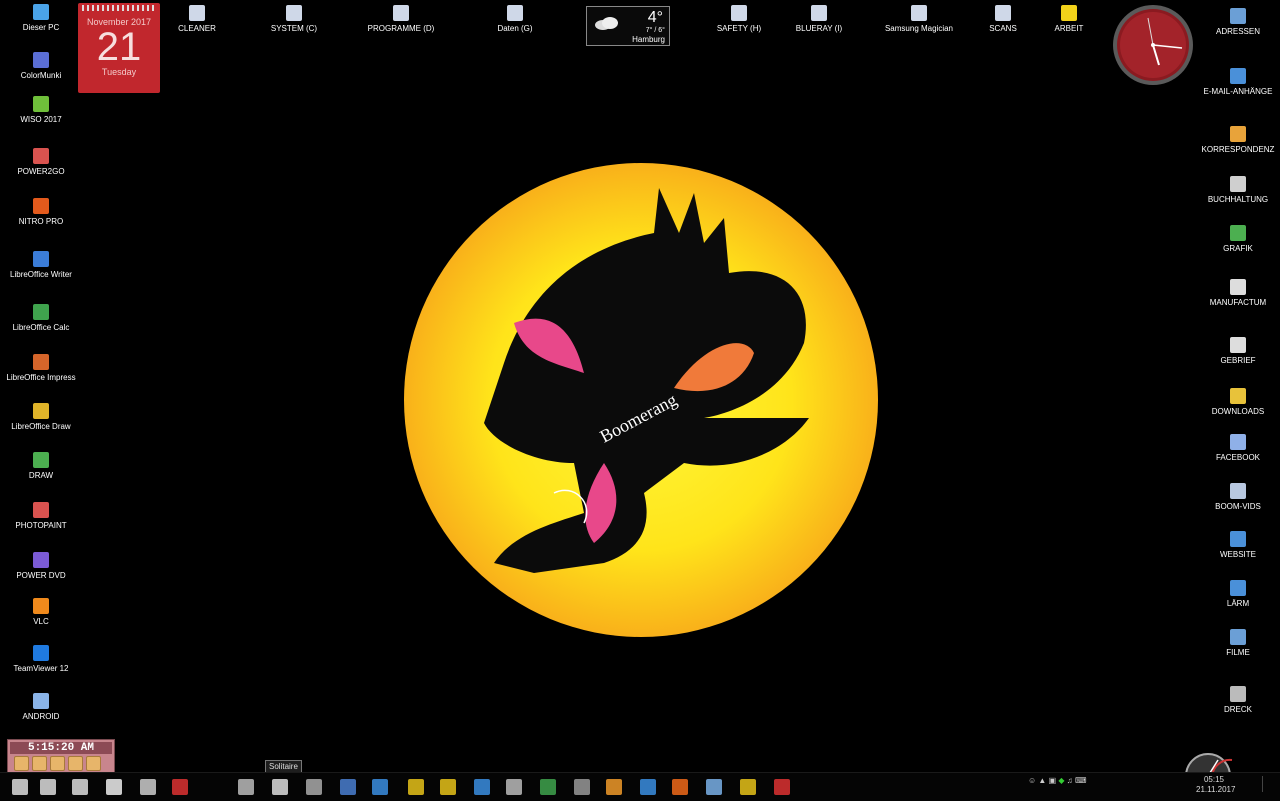 The width and height of the screenshot is (1280, 801). Describe the element at coordinates (42, 466) in the screenshot. I see `desktop-icon-coreldraw: DRAW` at that location.